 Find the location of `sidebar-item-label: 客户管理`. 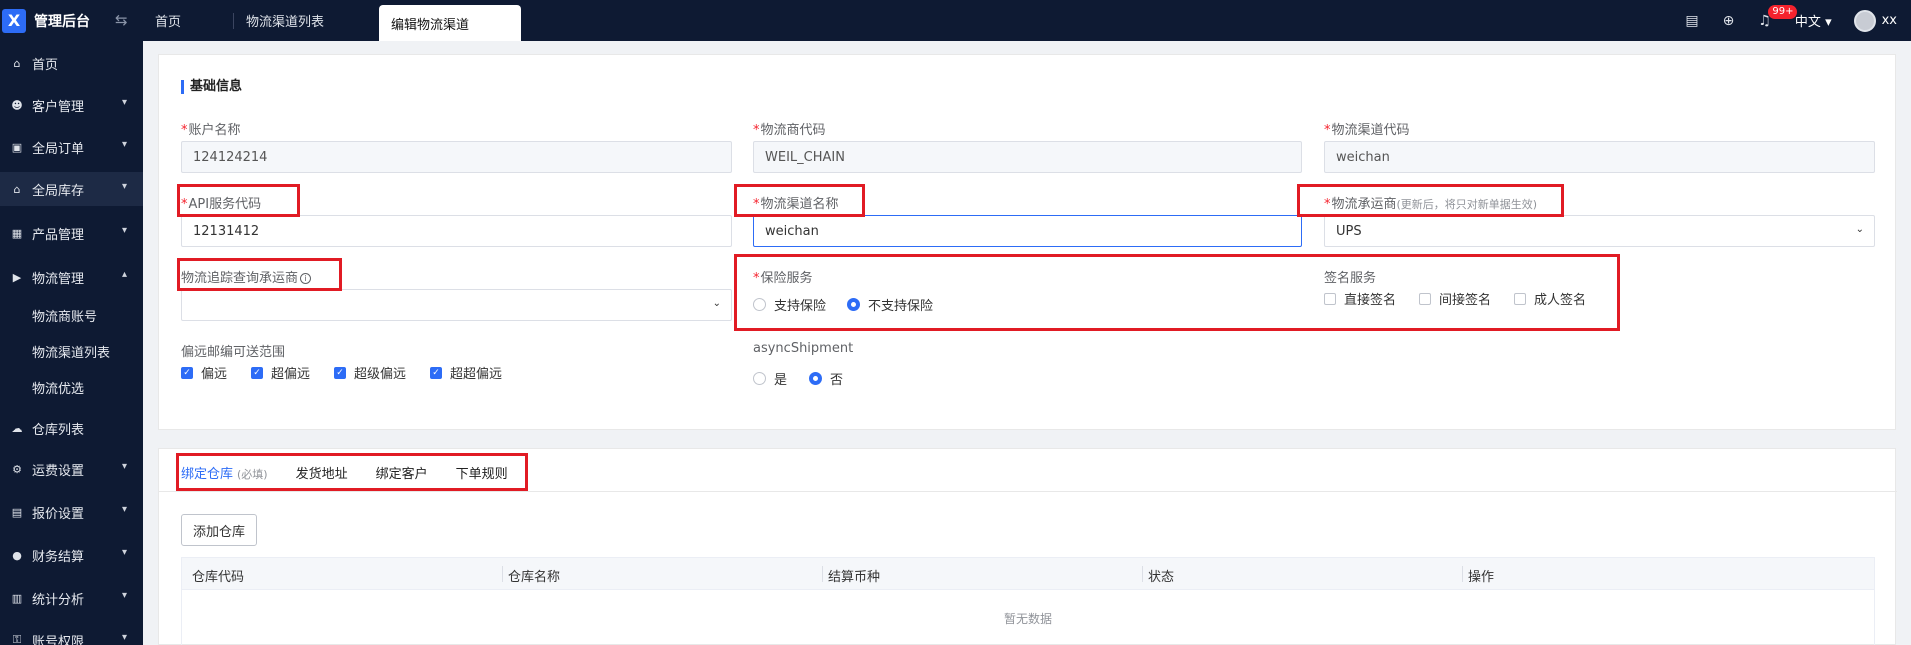

sidebar-item-label: 客户管理 is located at coordinates (58, 107).